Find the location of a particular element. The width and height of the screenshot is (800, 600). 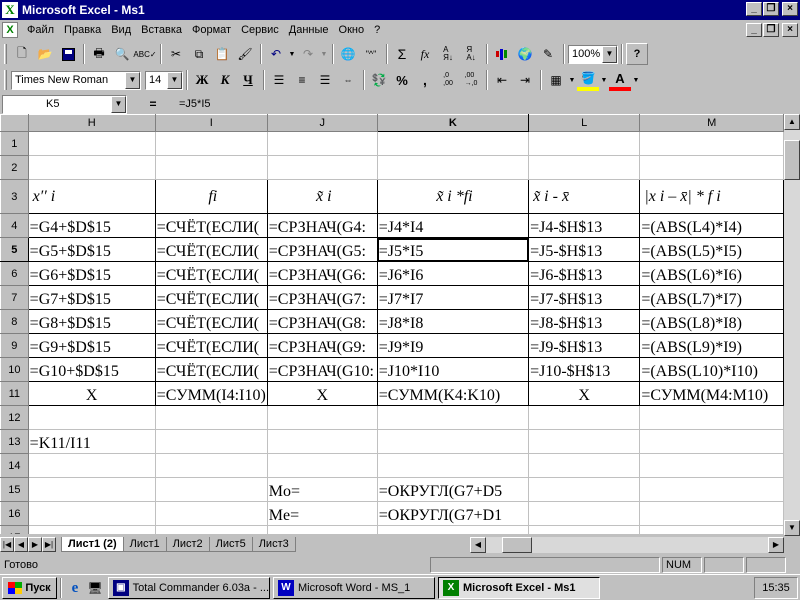

cell-m6: =(ABS(L6)*I6) is located at coordinates (711, 273).